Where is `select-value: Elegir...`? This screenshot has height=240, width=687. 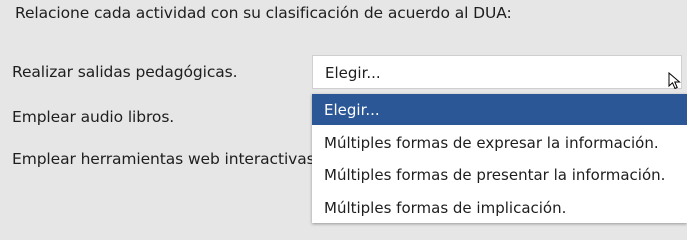 select-value: Elegir... is located at coordinates (353, 73).